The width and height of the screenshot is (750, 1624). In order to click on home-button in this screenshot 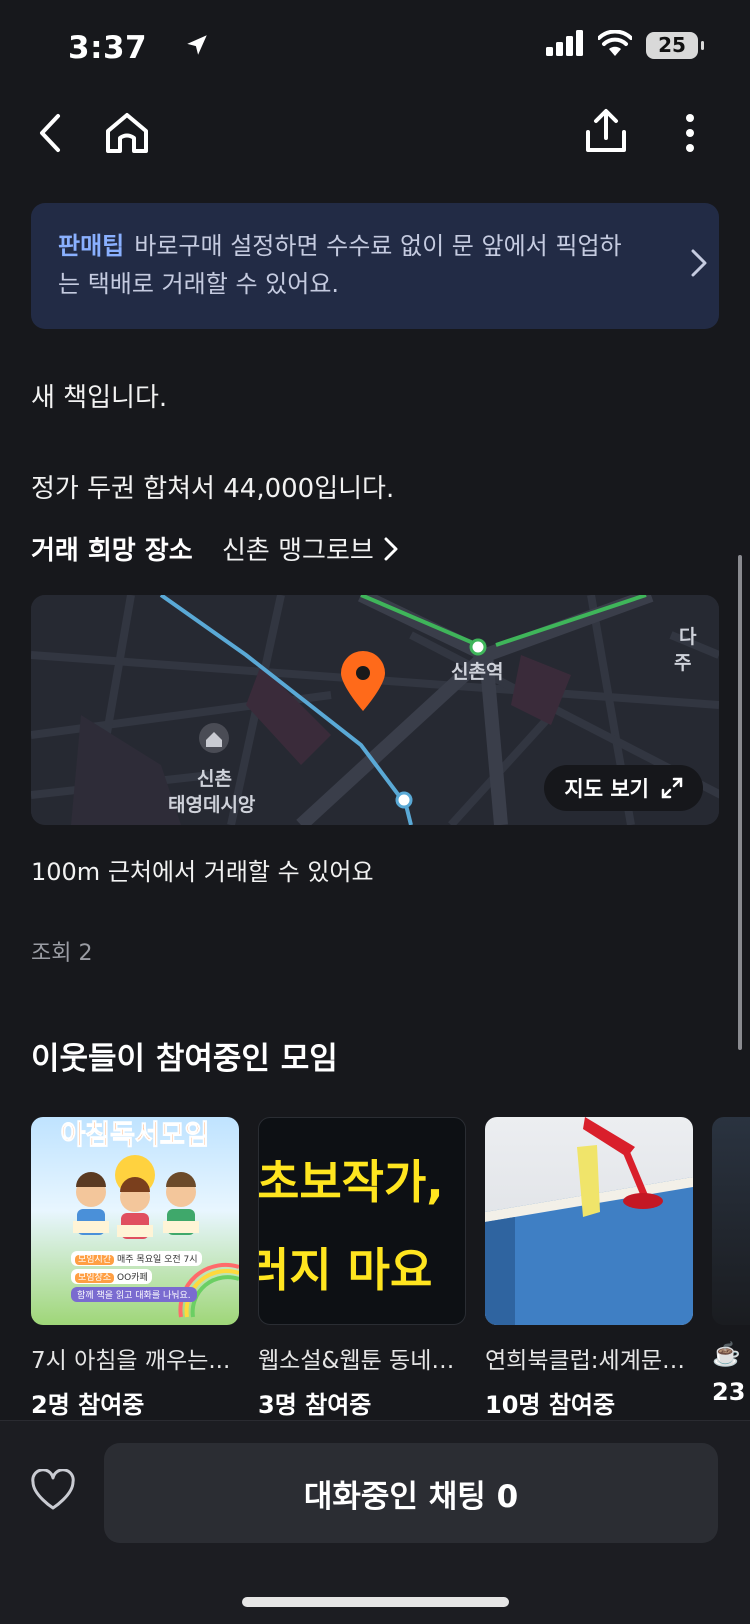, I will do `click(127, 133)`.